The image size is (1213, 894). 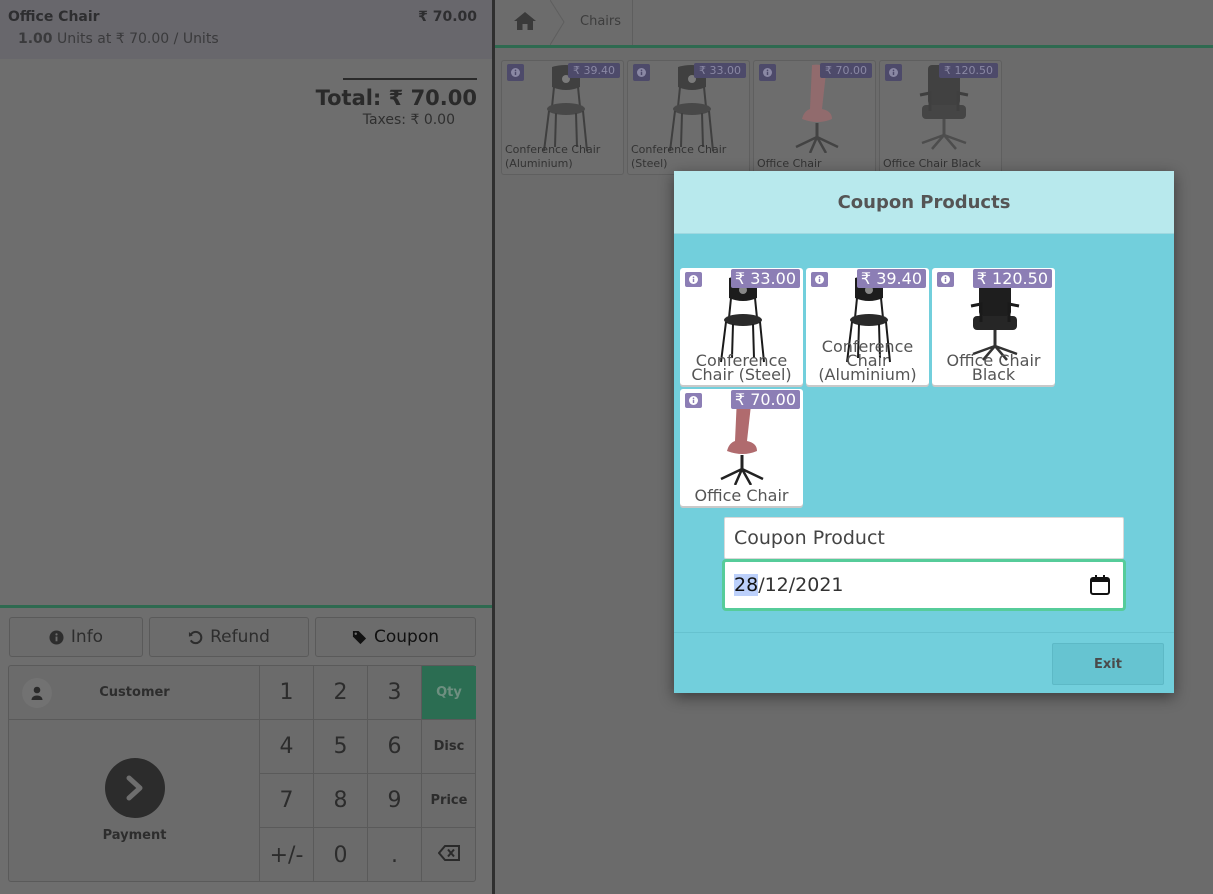 I want to click on order-line-unit-text: Units at ₹ 70.00 / Units, so click(x=138, y=39).